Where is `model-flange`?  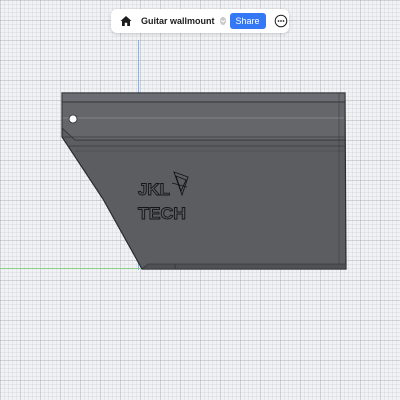 model-flange is located at coordinates (203, 121).